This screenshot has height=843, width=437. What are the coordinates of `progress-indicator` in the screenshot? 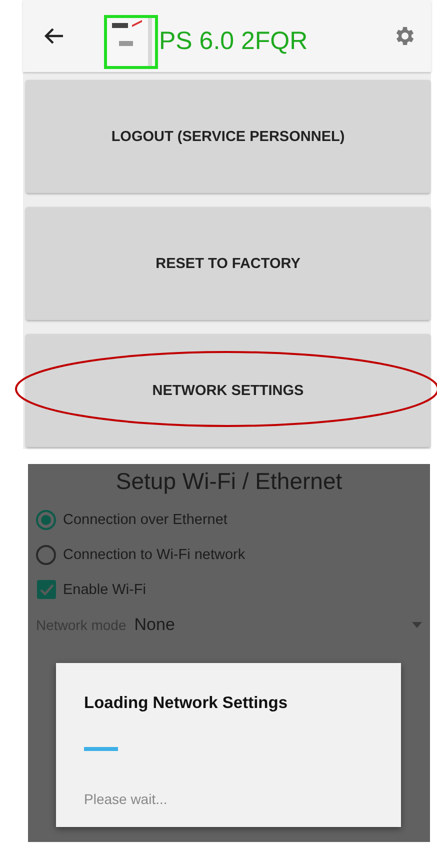 It's located at (101, 749).